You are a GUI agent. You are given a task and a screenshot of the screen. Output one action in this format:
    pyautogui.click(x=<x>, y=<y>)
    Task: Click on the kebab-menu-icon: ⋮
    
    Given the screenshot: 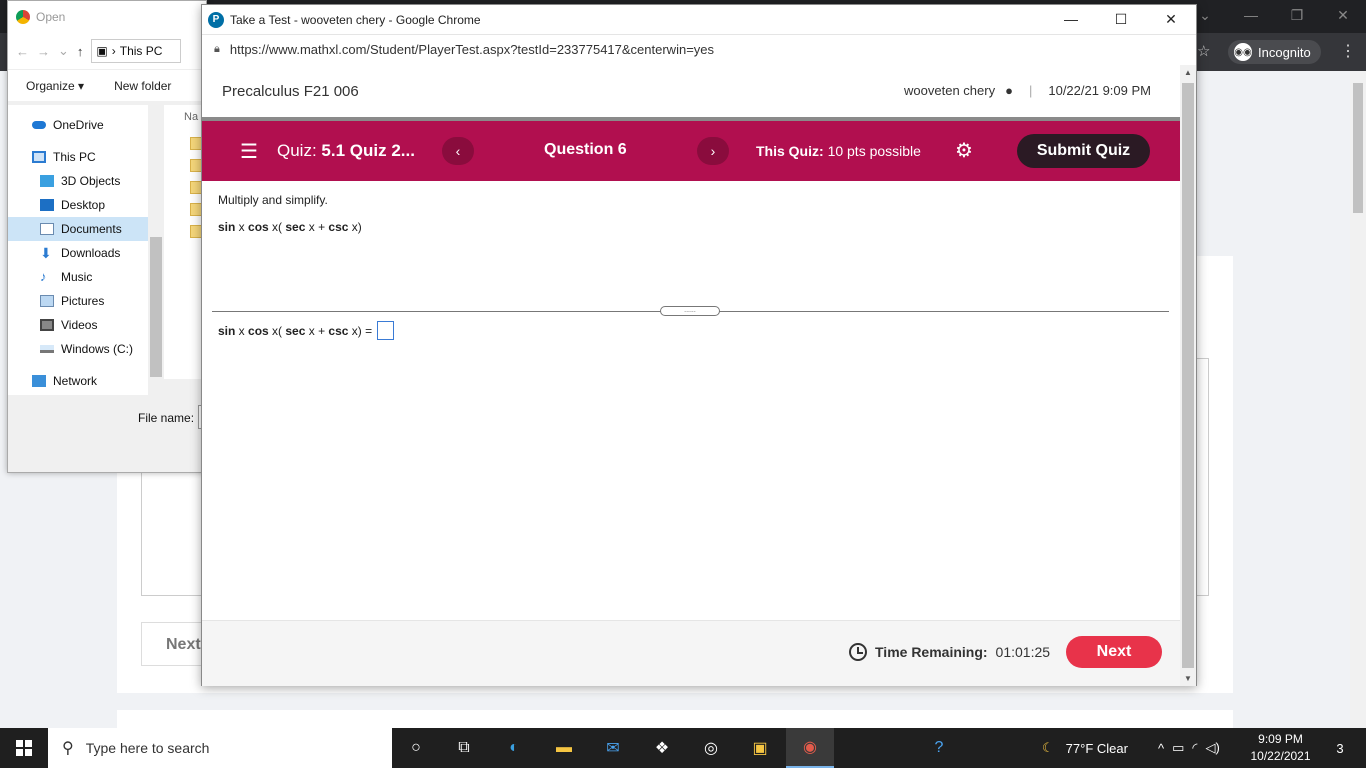 What is the action you would take?
    pyautogui.click(x=1348, y=51)
    